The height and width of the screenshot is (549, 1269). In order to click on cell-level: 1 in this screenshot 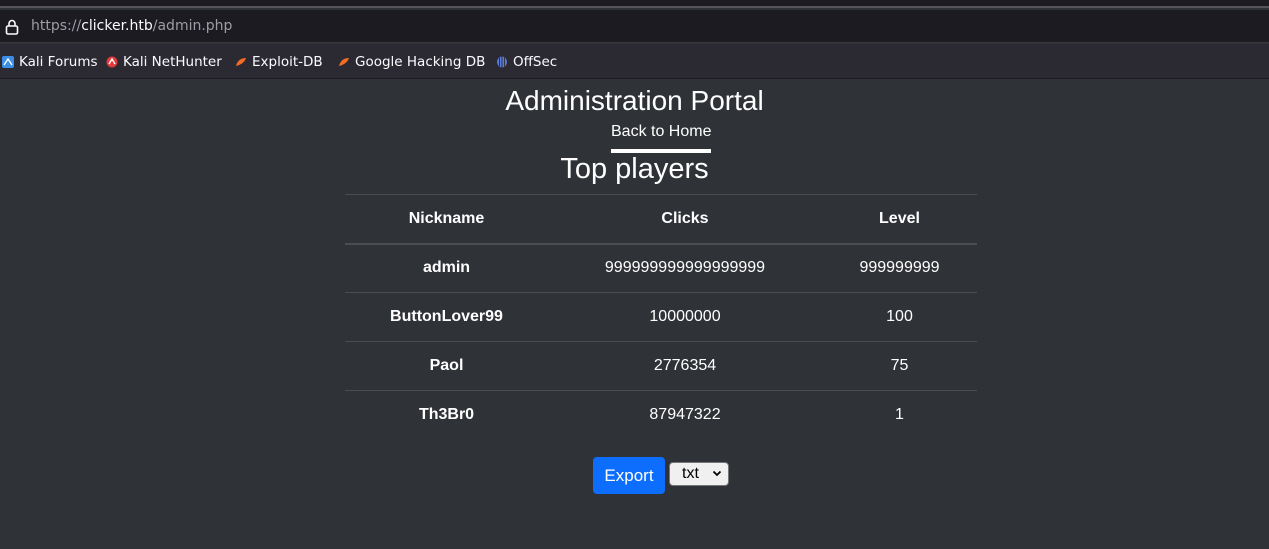, I will do `click(899, 415)`.